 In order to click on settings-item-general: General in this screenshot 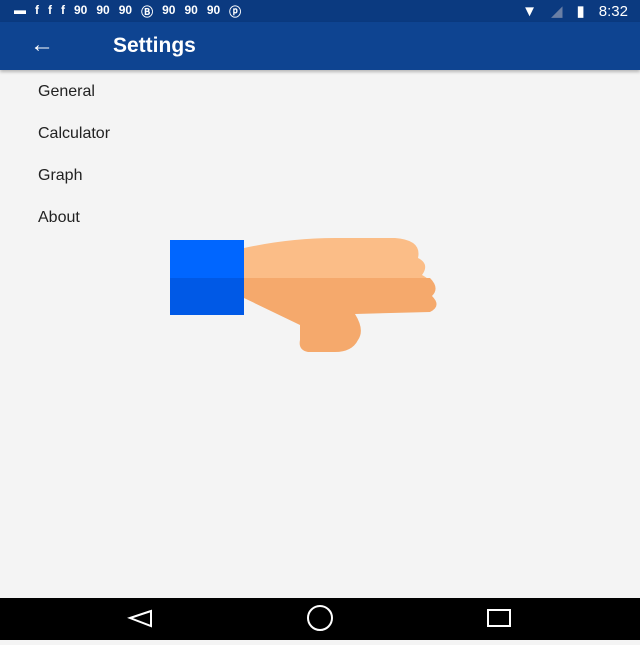, I will do `click(66, 92)`.